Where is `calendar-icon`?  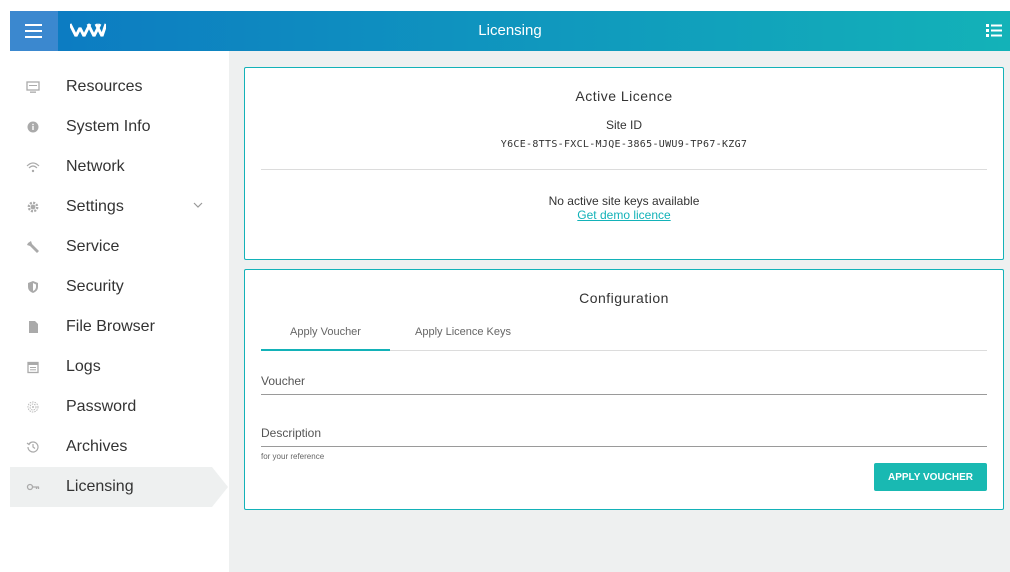 calendar-icon is located at coordinates (33, 367).